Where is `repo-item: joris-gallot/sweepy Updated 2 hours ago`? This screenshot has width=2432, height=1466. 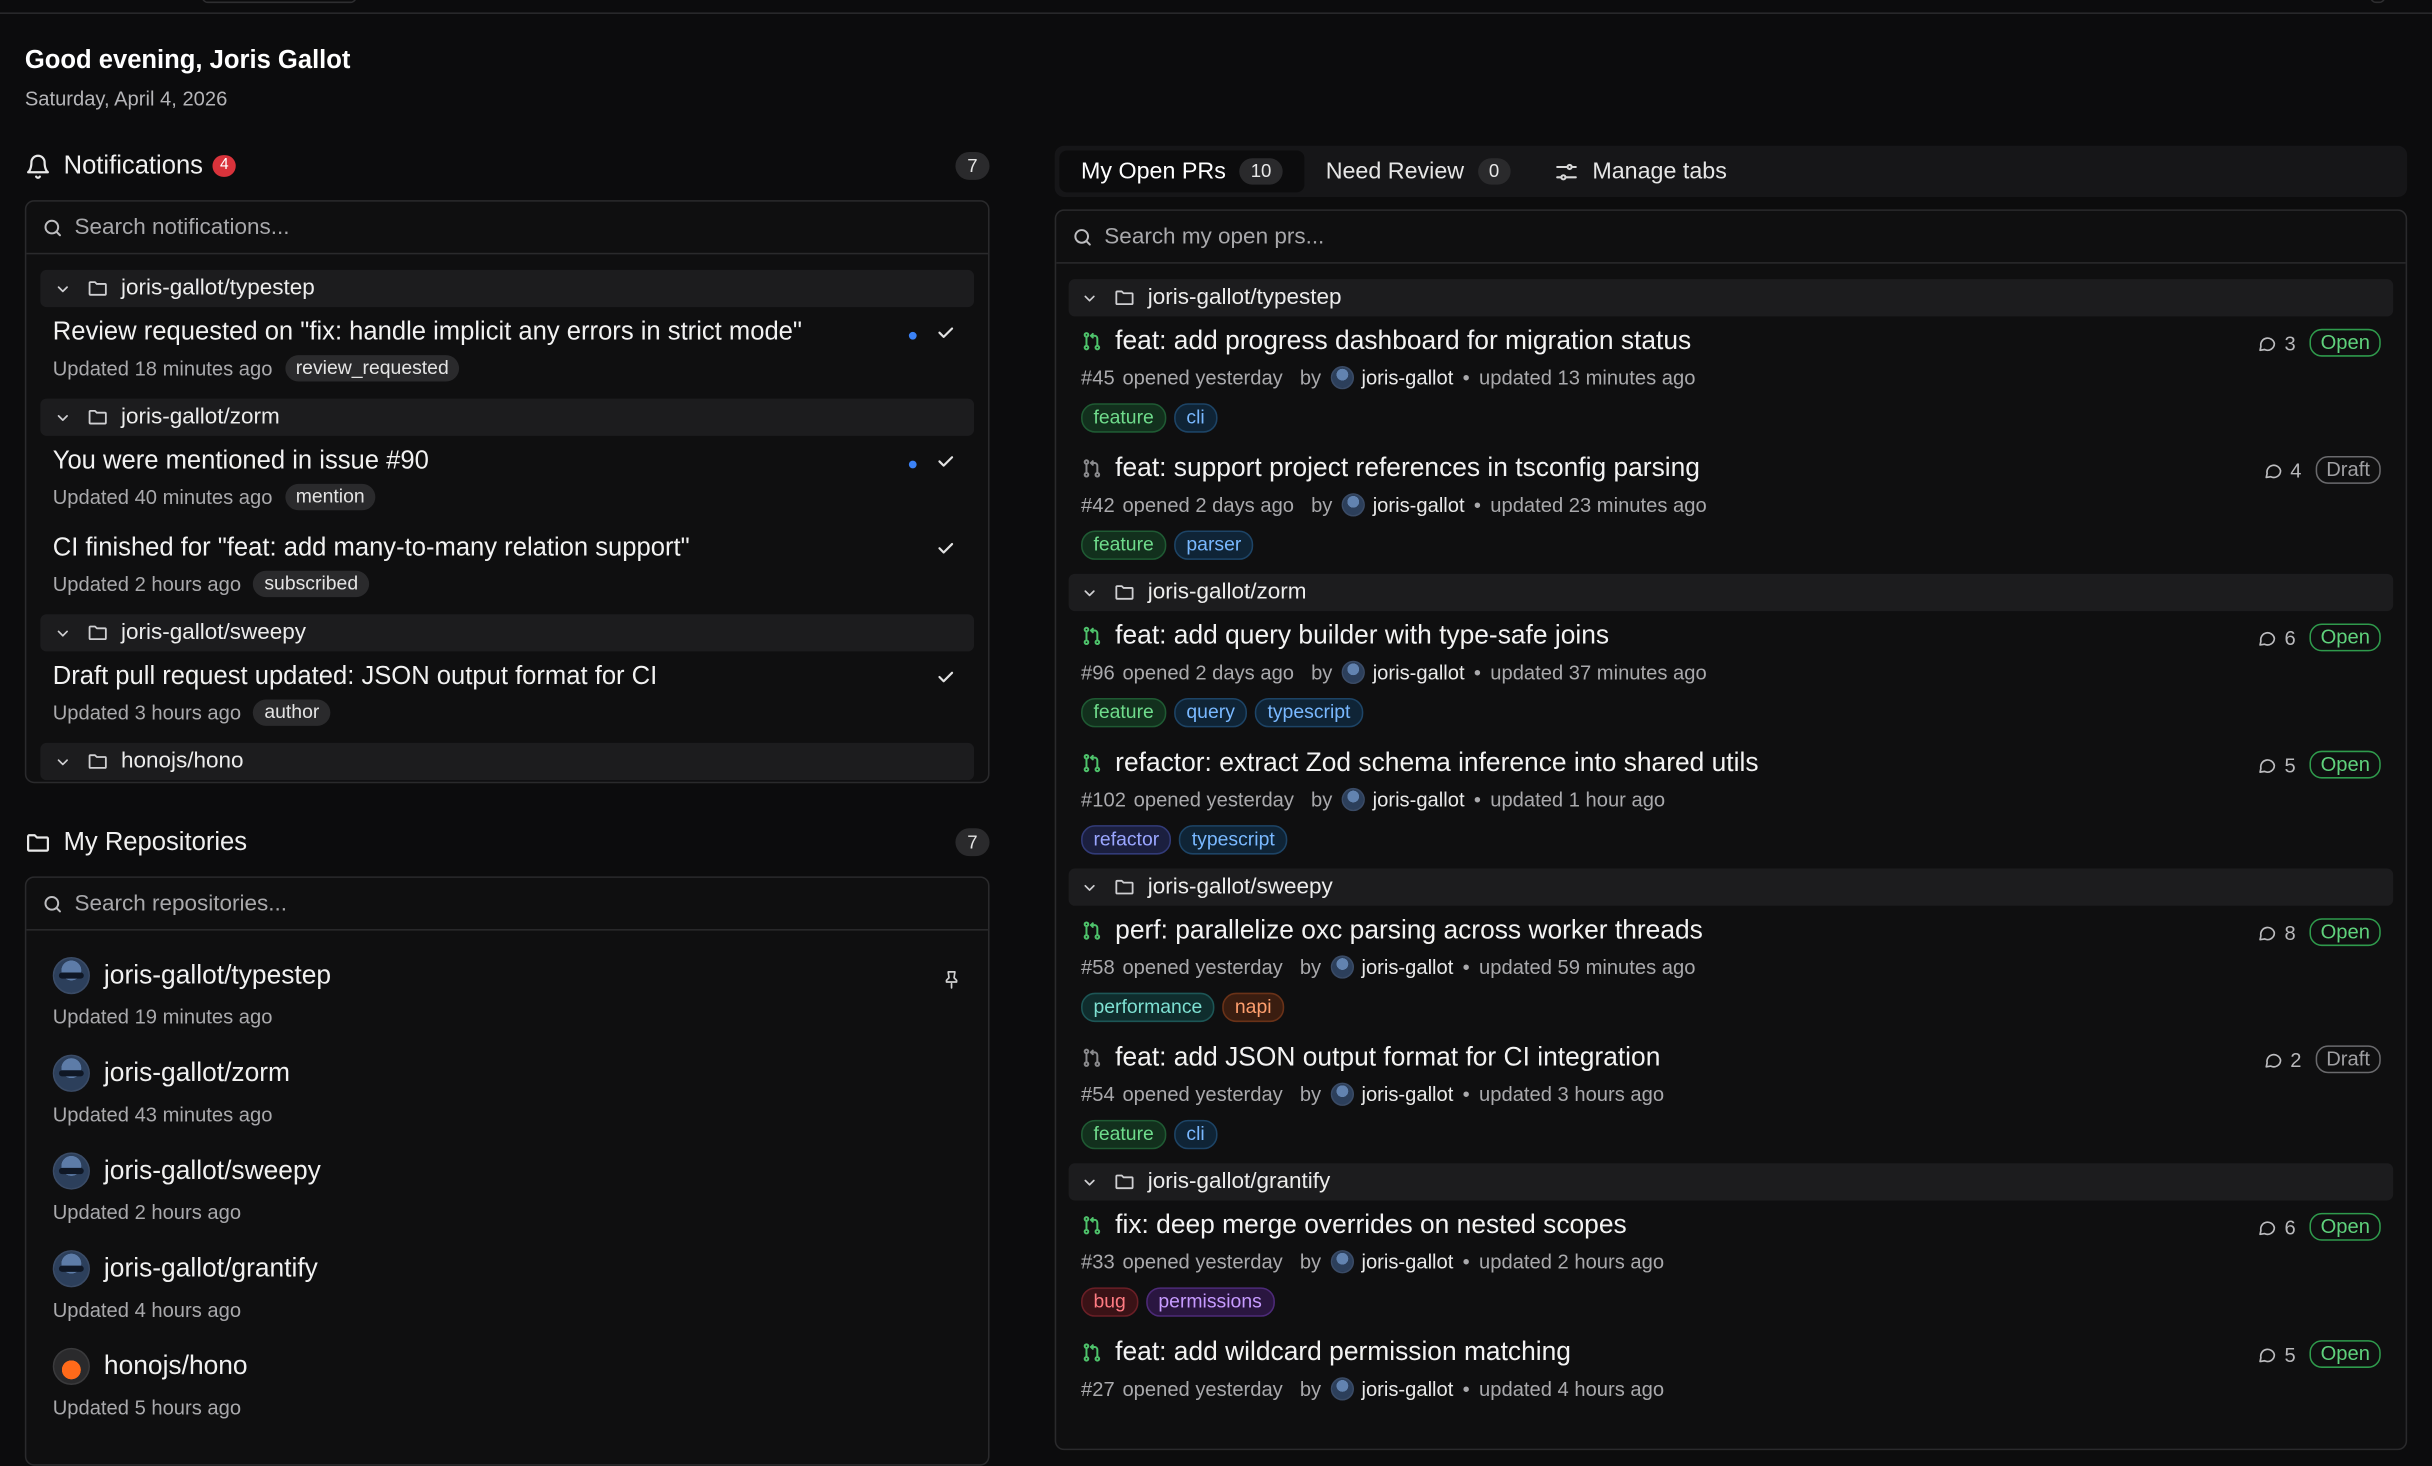 repo-item: joris-gallot/sweepy Updated 2 hours ago is located at coordinates (507, 1188).